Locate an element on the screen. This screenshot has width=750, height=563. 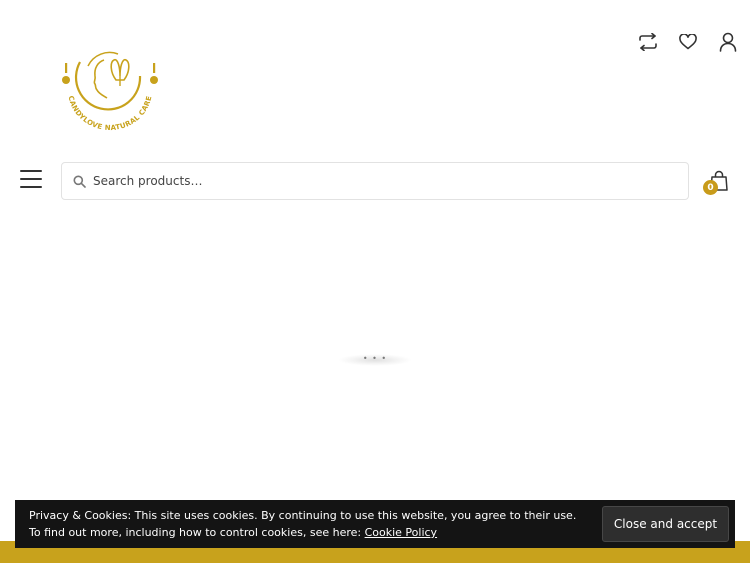
site-logo: CANDYLOVE NATURAL CARE is located at coordinates (110, 89).